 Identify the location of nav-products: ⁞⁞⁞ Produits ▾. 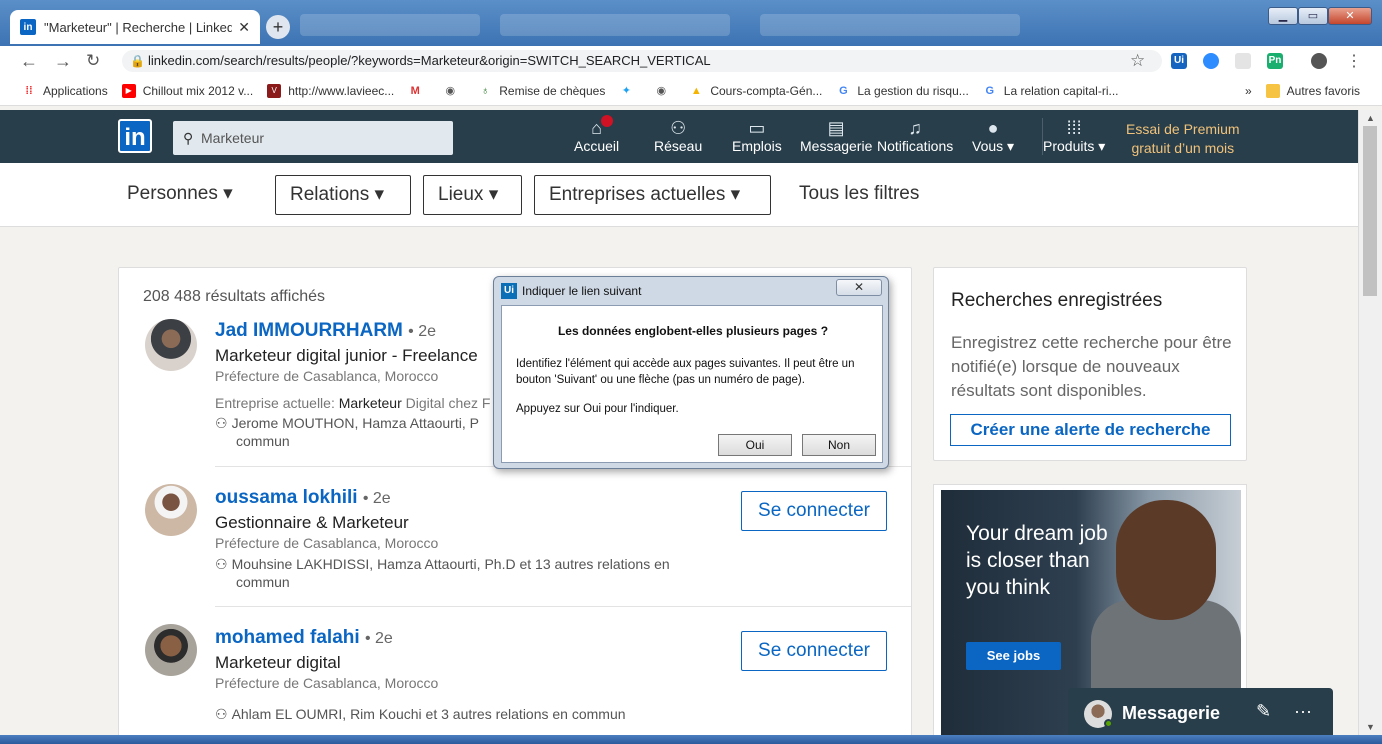
(1073, 136).